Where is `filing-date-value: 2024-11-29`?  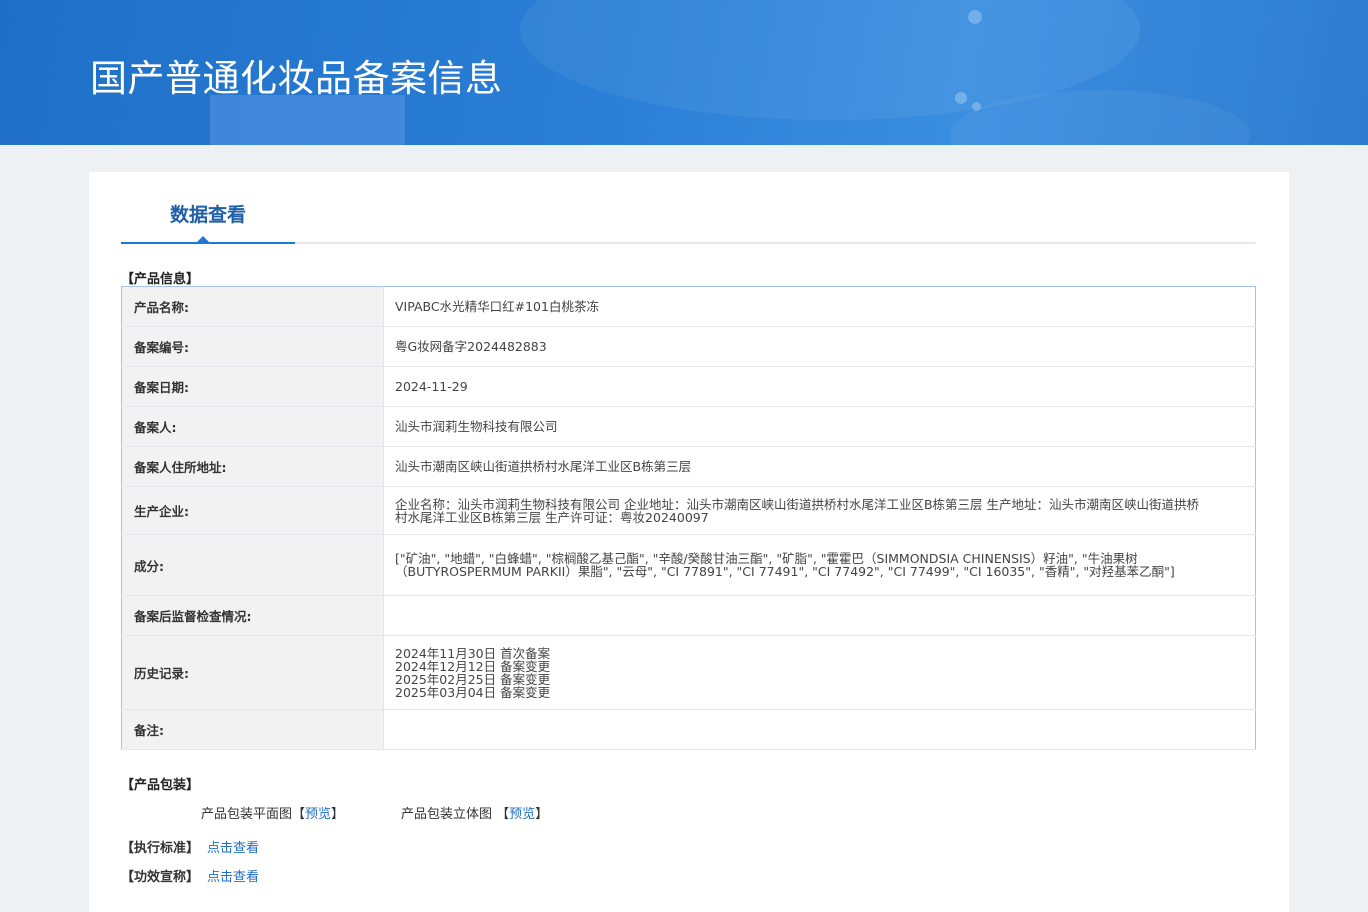 filing-date-value: 2024-11-29 is located at coordinates (819, 386).